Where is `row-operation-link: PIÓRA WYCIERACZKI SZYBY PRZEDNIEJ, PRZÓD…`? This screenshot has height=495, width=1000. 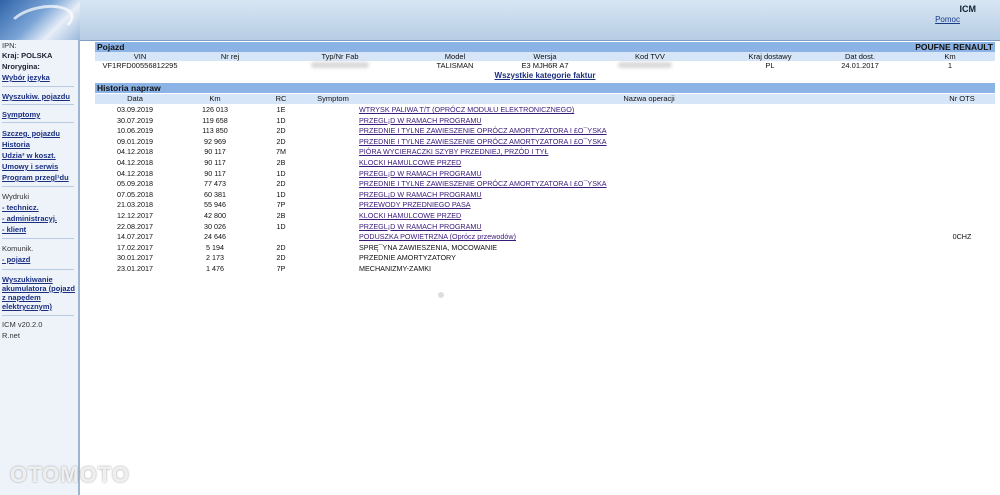 row-operation-link: PIÓRA WYCIERACZKI SZYBY PRZEDNIEJ, PRZÓD… is located at coordinates (453, 152).